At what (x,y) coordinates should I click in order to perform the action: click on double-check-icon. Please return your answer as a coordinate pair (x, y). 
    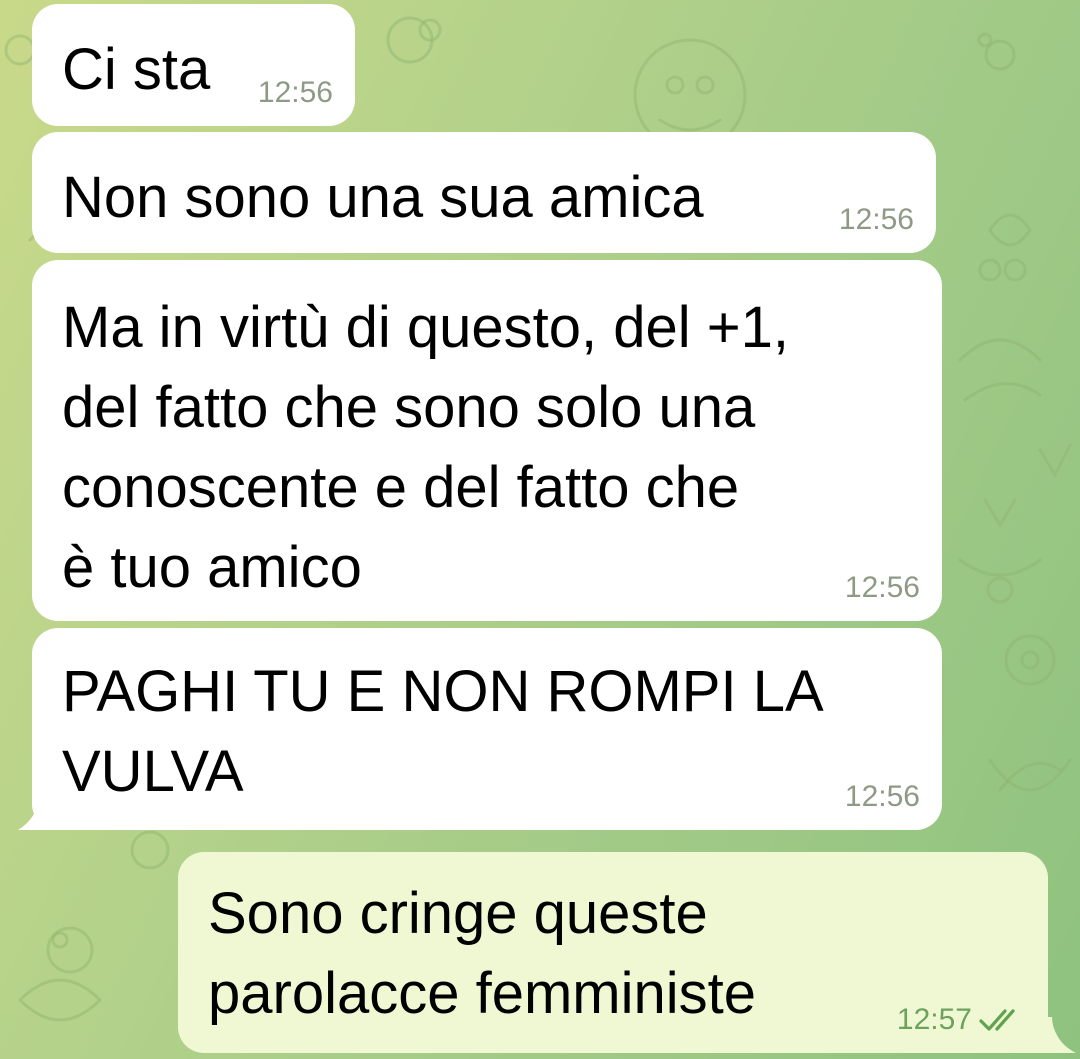
    Looking at the image, I should click on (997, 1020).